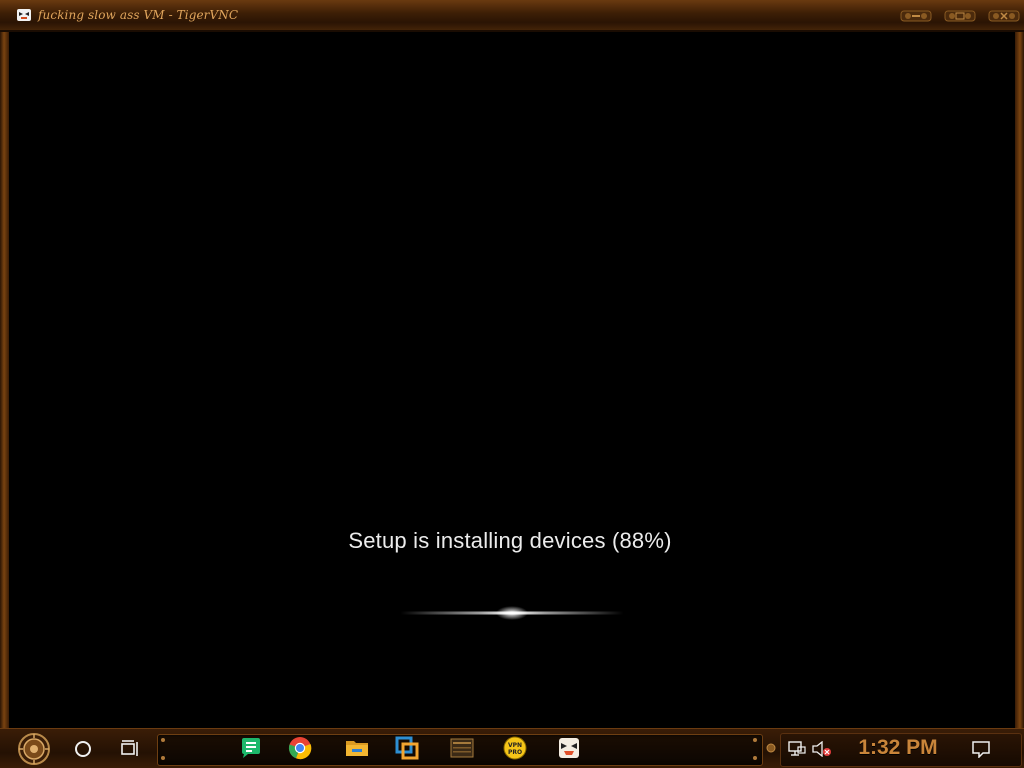  What do you see at coordinates (771, 748) in the screenshot?
I see `show-hidden-icons-icon` at bounding box center [771, 748].